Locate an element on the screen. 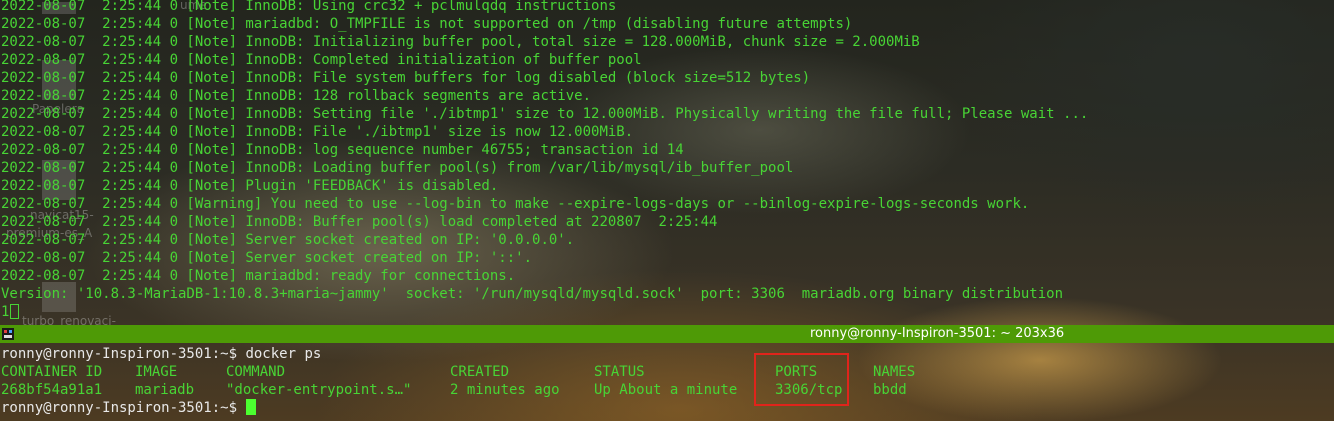 This screenshot has height=421, width=1334. inactive-cursor is located at coordinates (15, 311).